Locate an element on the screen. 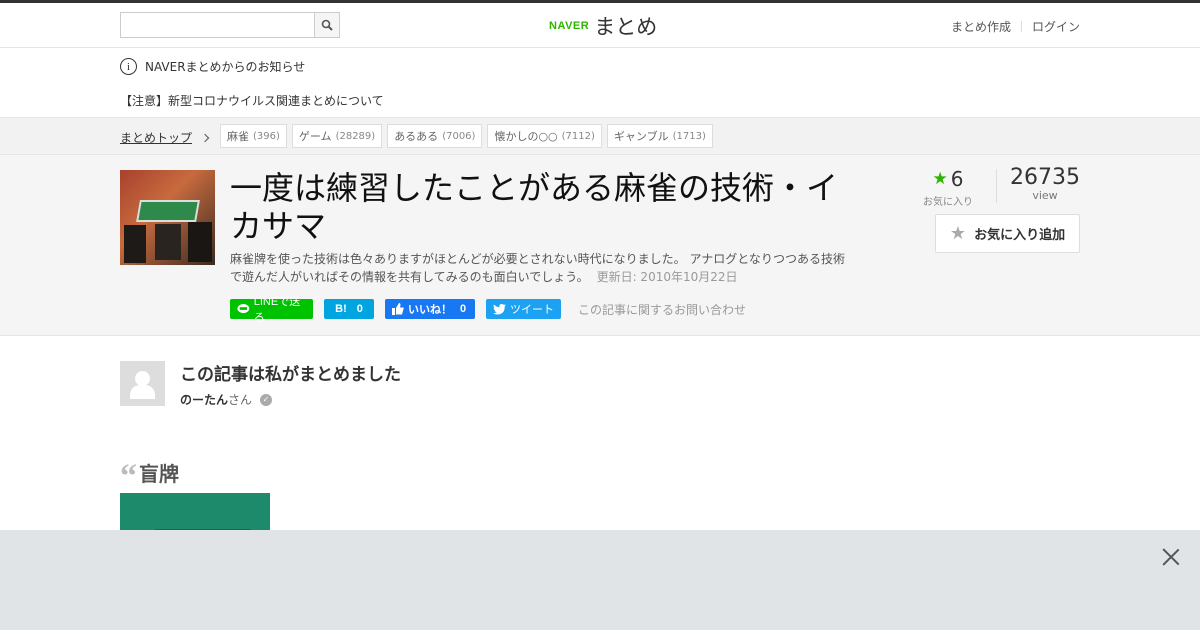 This screenshot has width=1200, height=630. author-name-row: のーたん さん ✓ is located at coordinates (226, 399).